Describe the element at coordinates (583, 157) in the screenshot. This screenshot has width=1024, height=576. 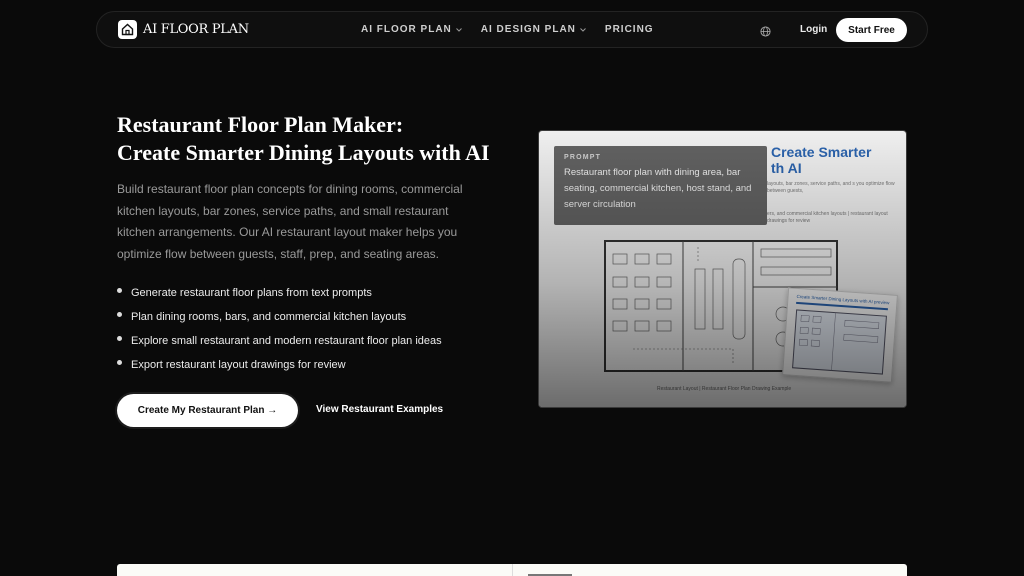
I see `prompt-label: PROMPT` at that location.